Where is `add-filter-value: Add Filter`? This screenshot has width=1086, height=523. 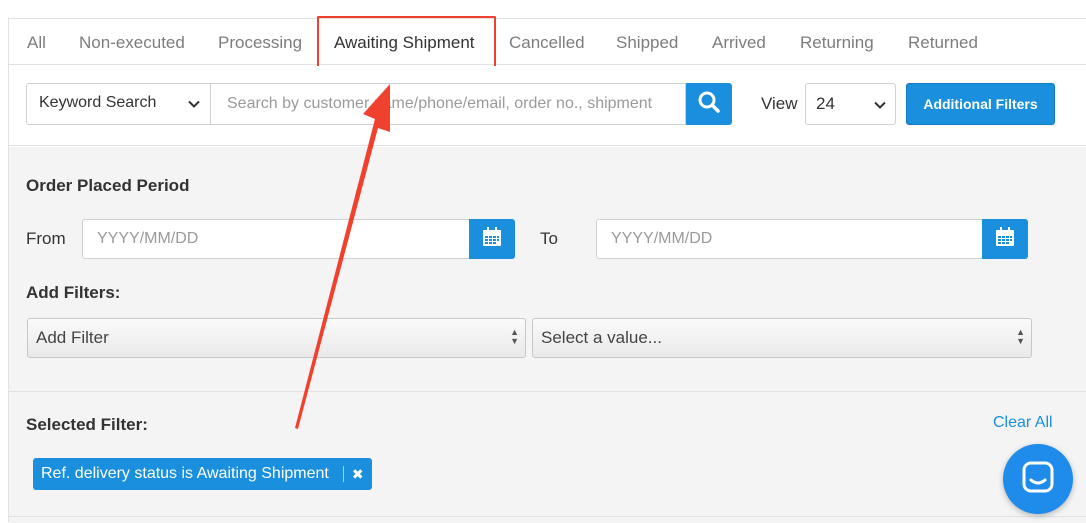
add-filter-value: Add Filter is located at coordinates (72, 337).